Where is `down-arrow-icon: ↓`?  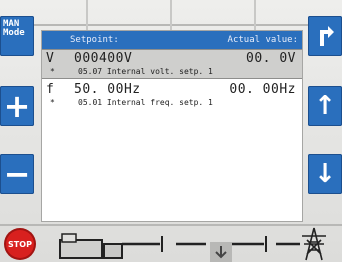 down-arrow-icon: ↓ is located at coordinates (325, 174).